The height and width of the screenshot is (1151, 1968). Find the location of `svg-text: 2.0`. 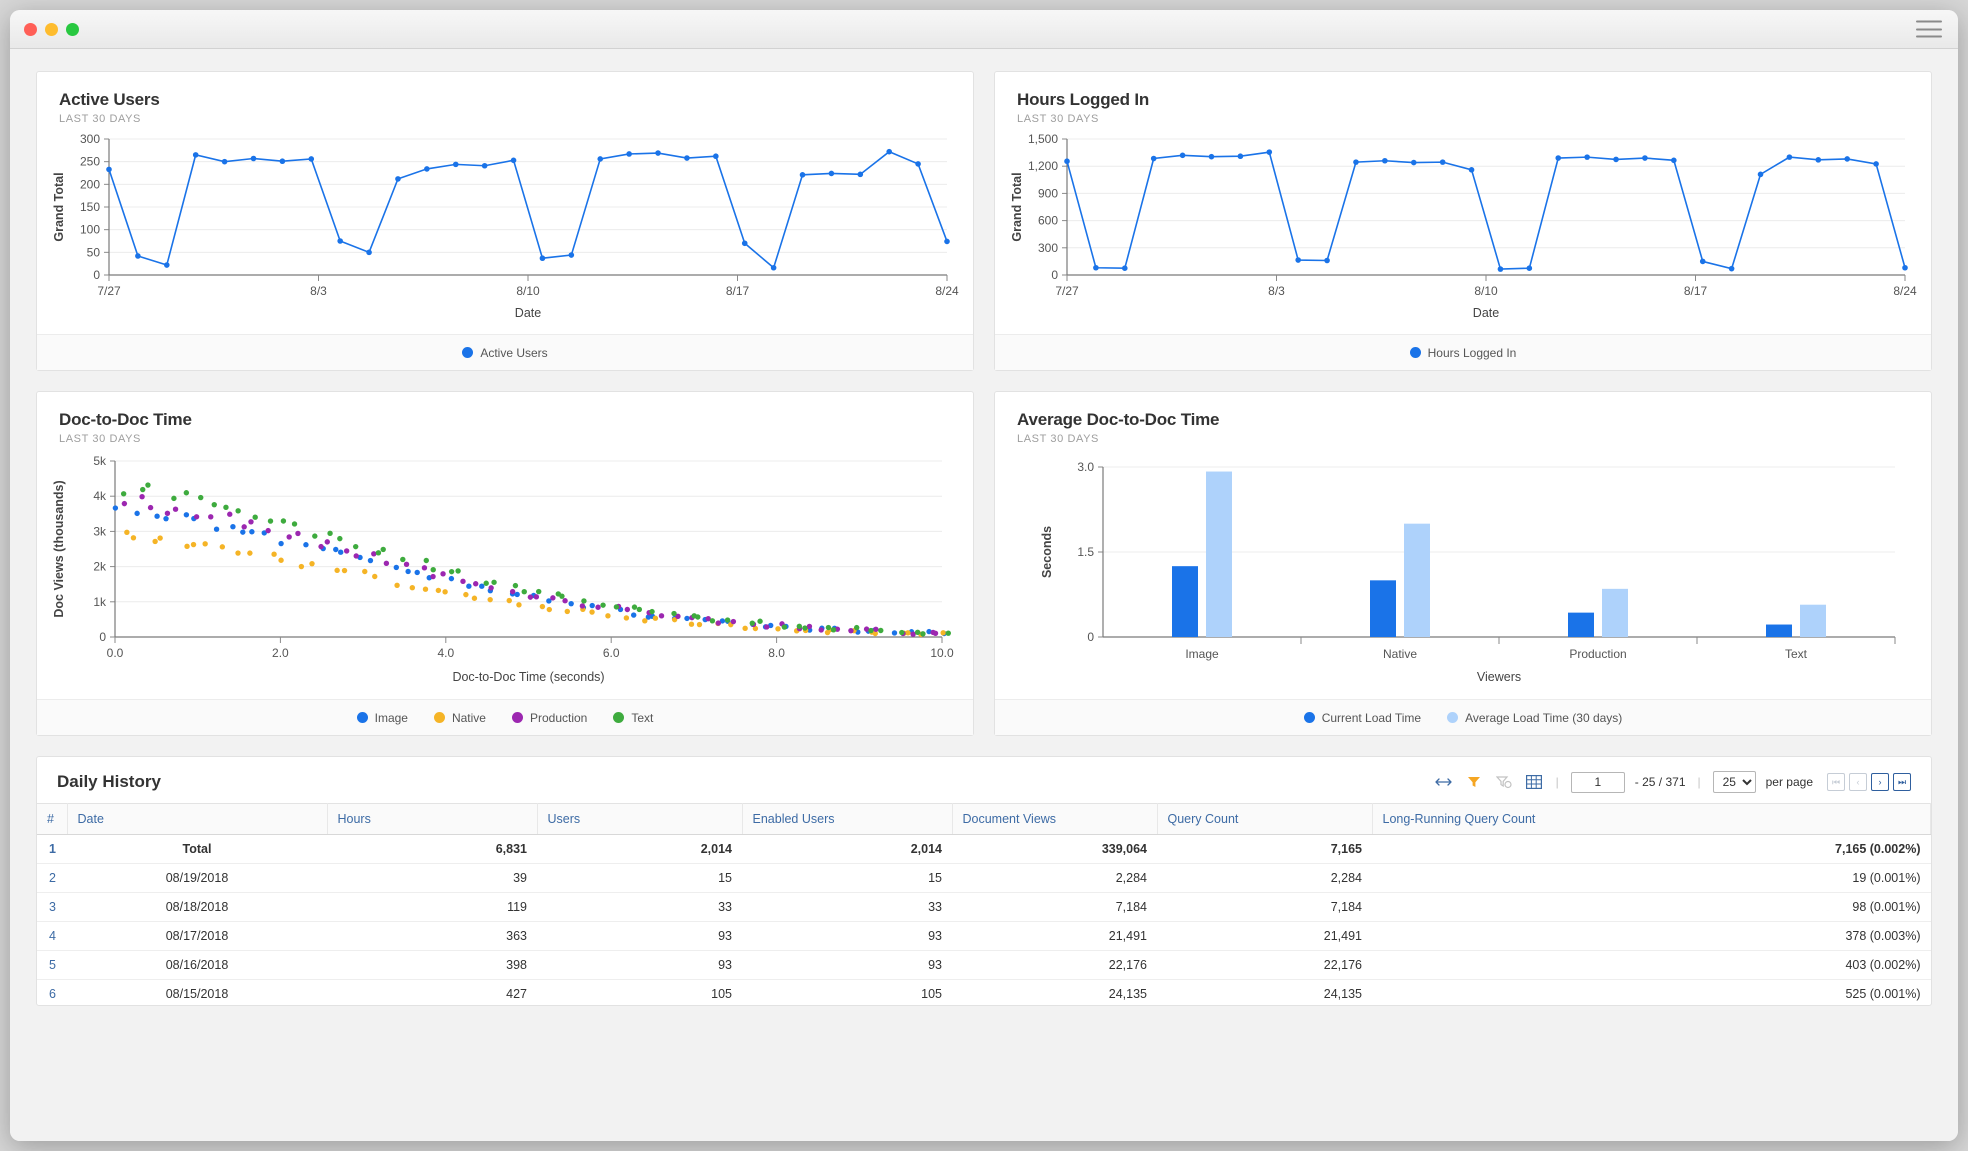

svg-text: 2.0 is located at coordinates (280, 653).